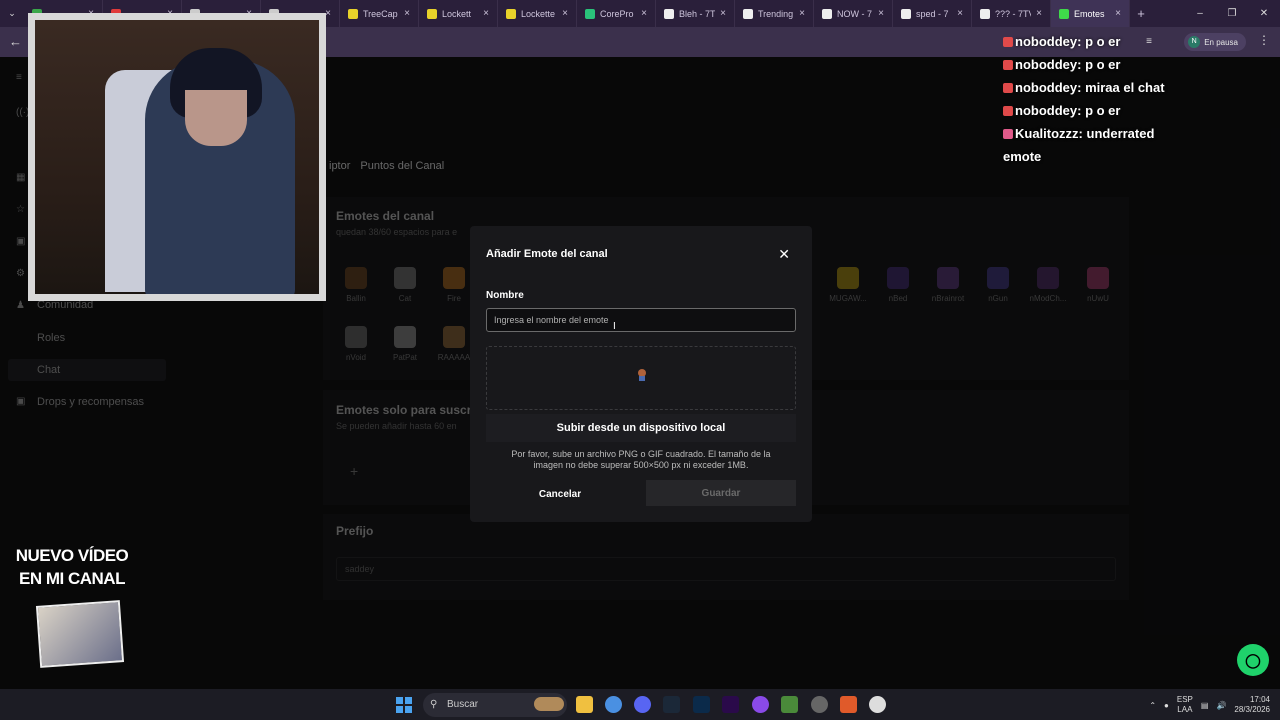 The height and width of the screenshot is (720, 1280). Describe the element at coordinates (72, 578) in the screenshot. I see `promo-line-2: EN MI CANAL` at that location.